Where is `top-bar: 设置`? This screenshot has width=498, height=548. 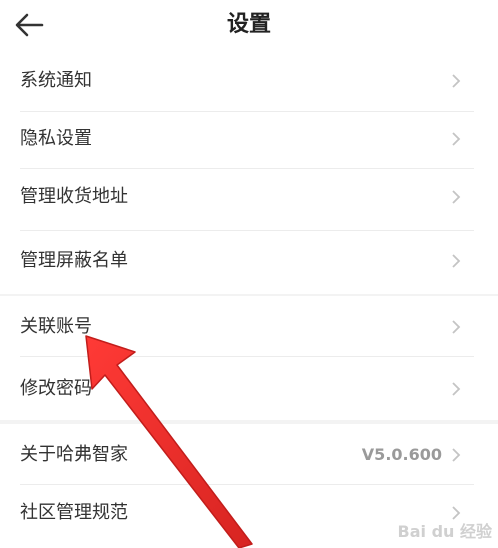
top-bar: 设置 is located at coordinates (249, 25).